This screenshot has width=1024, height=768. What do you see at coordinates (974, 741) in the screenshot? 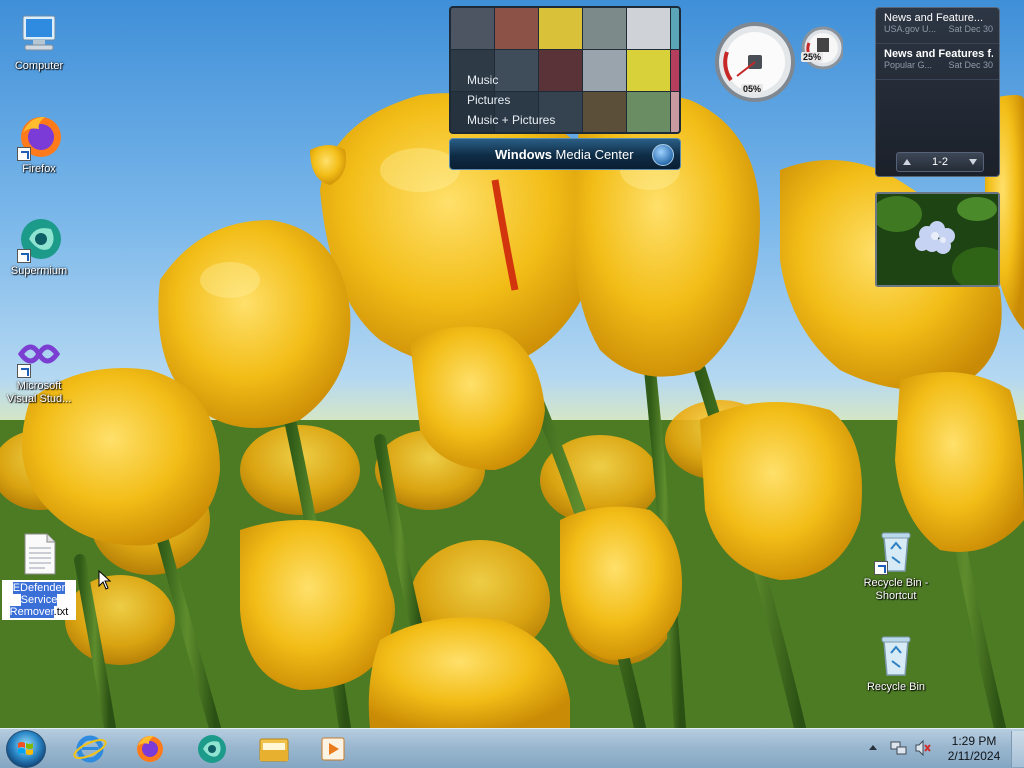
I see `clock-time: 1:29 PM` at bounding box center [974, 741].